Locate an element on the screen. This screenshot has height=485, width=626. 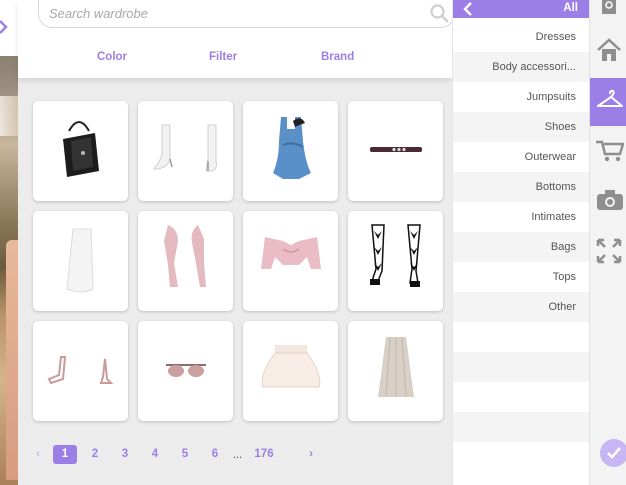
search-input is located at coordinates (229, 13).